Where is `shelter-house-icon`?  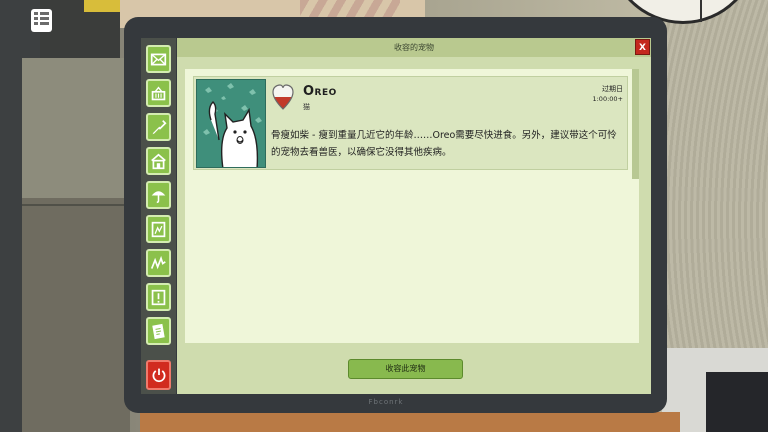 shelter-house-icon is located at coordinates (158, 161).